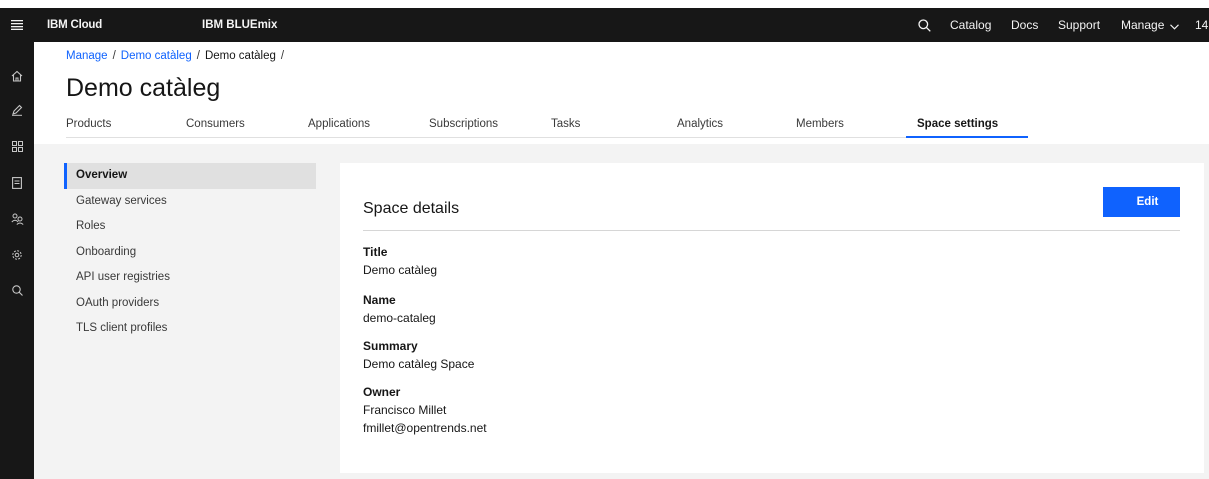  Describe the element at coordinates (463, 124) in the screenshot. I see `tab-subscriptions: Subscriptions` at that location.